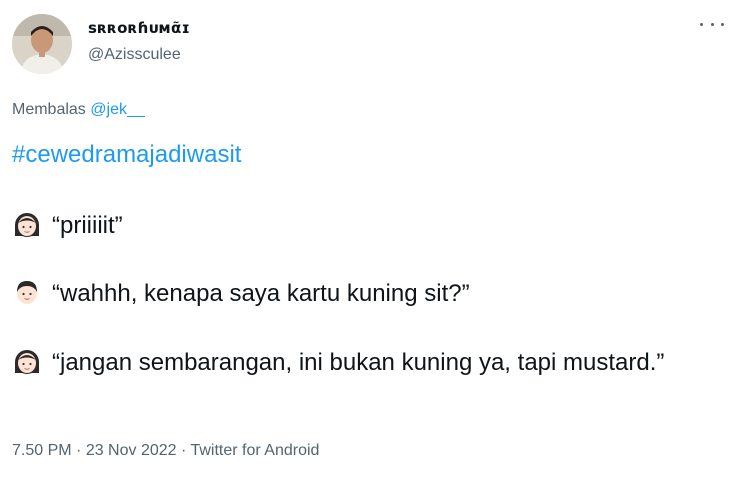 This screenshot has height=481, width=739. I want to click on hashtag-link: #cewedramajadiwasit, so click(126, 155).